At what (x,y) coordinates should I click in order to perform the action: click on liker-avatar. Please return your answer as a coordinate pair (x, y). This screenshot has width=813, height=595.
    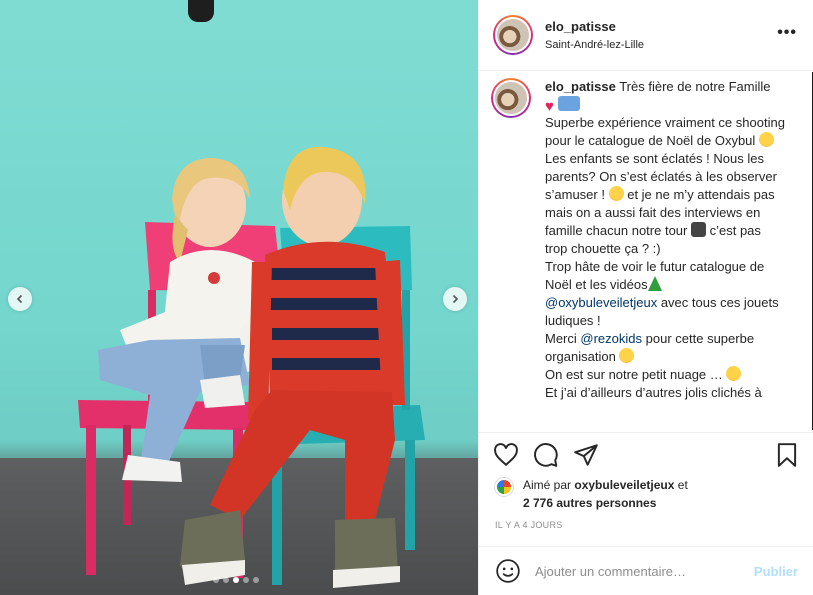
    Looking at the image, I should click on (504, 487).